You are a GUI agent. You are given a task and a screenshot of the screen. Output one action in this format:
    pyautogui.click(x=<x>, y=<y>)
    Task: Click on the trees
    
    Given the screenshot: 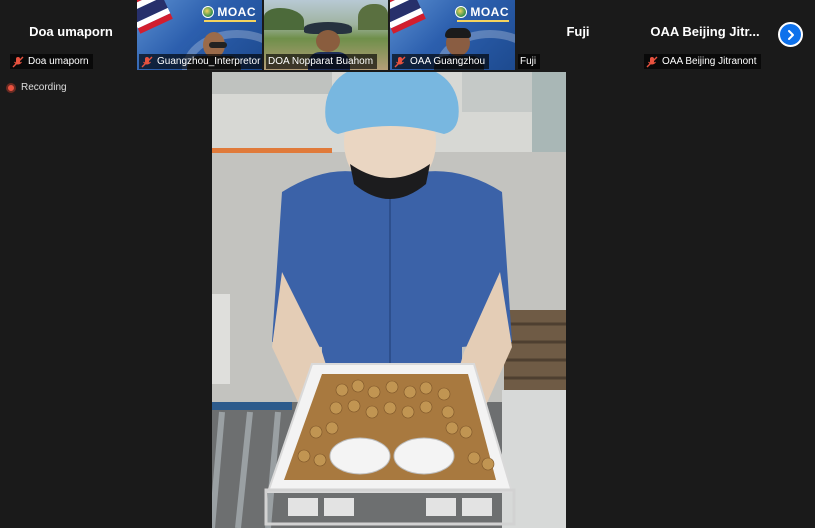 What is the action you would take?
    pyautogui.click(x=373, y=17)
    